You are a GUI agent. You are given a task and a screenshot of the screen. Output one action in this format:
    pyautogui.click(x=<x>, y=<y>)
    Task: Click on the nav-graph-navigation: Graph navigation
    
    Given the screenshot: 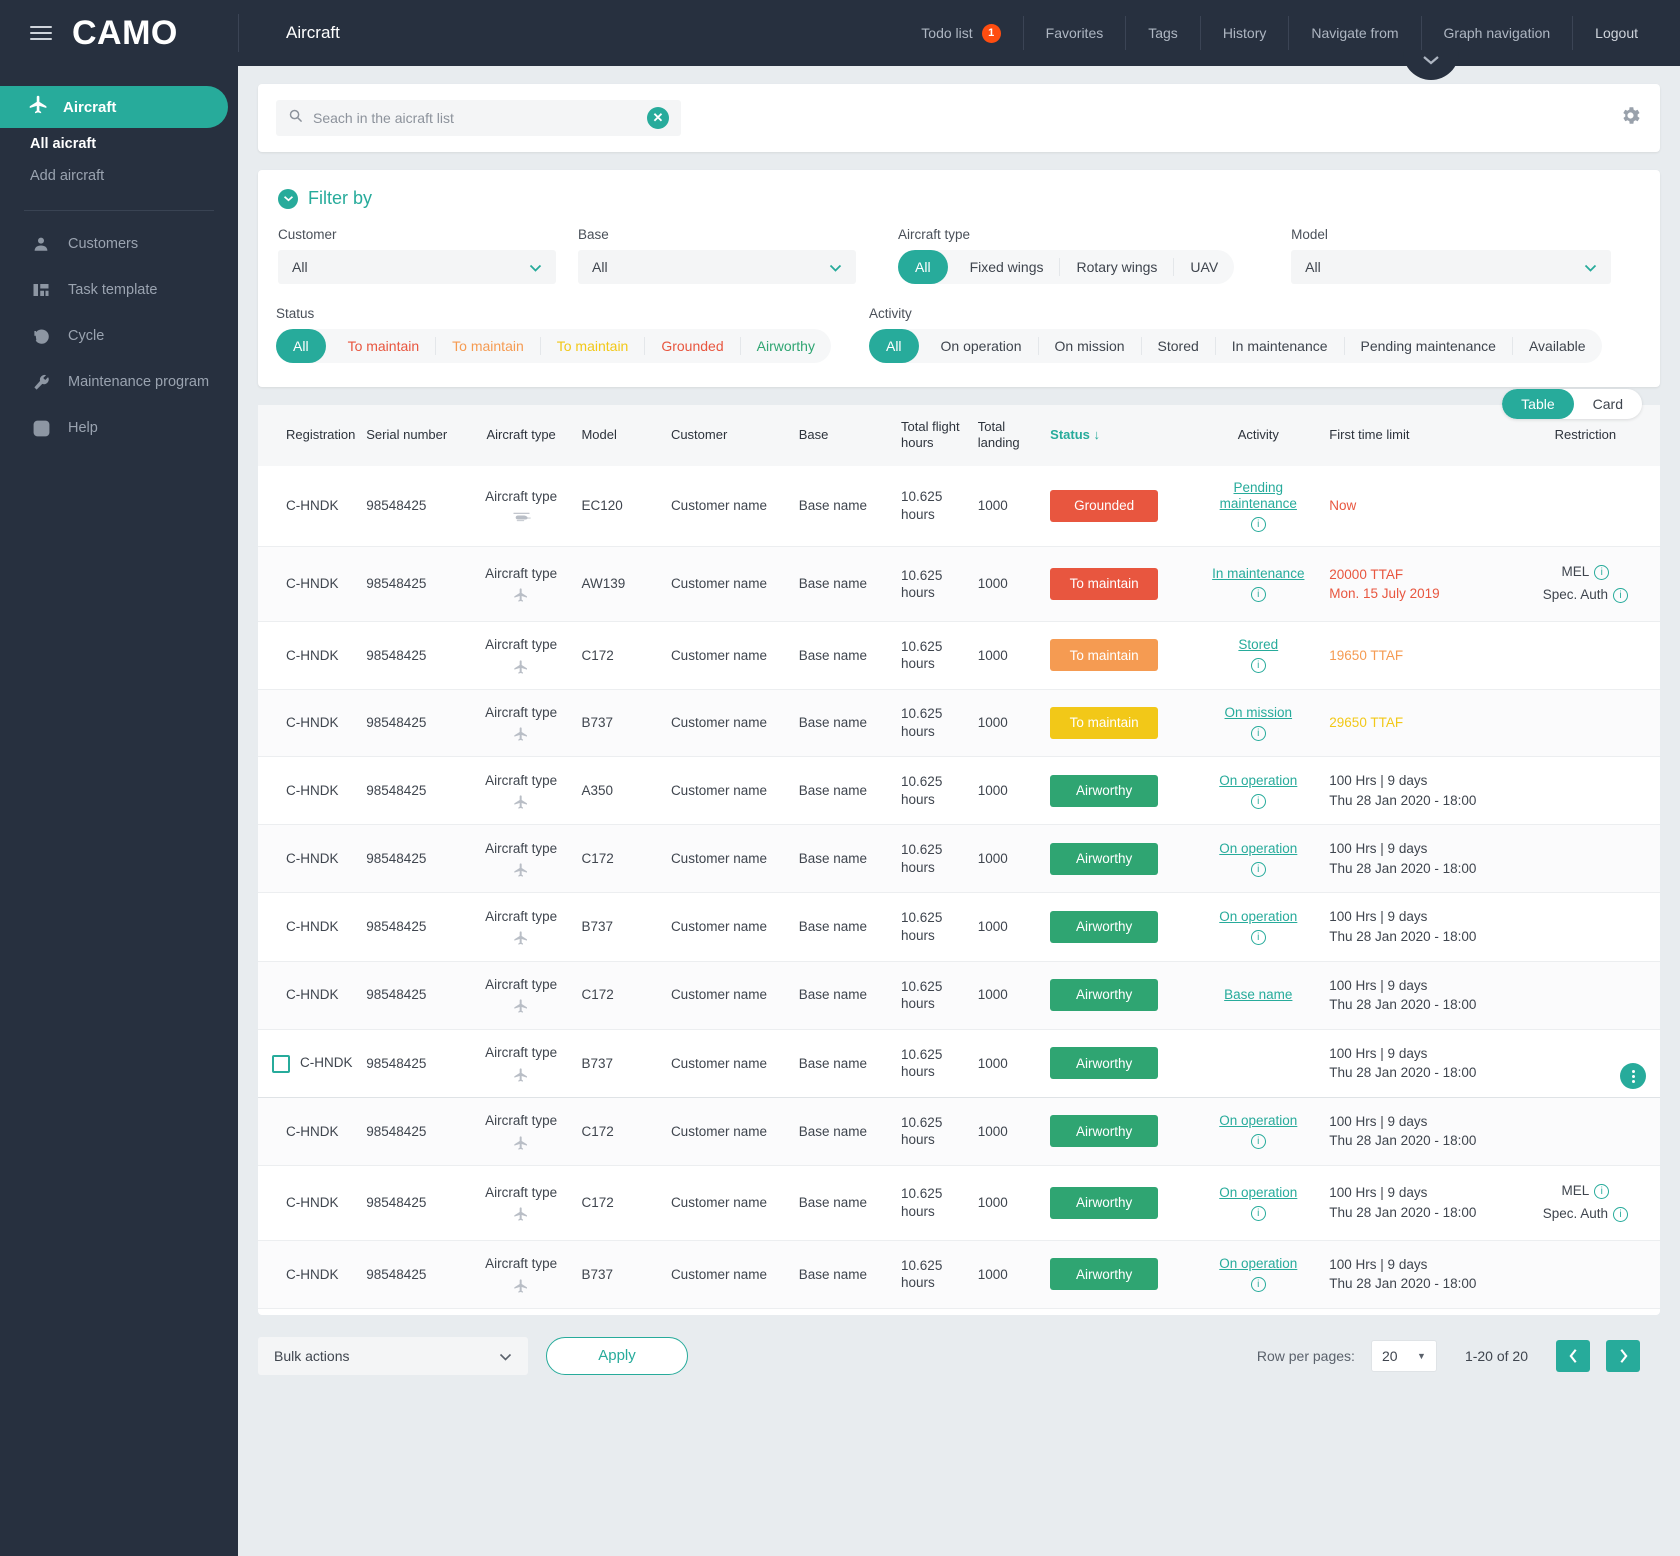 What is the action you would take?
    pyautogui.click(x=1498, y=33)
    